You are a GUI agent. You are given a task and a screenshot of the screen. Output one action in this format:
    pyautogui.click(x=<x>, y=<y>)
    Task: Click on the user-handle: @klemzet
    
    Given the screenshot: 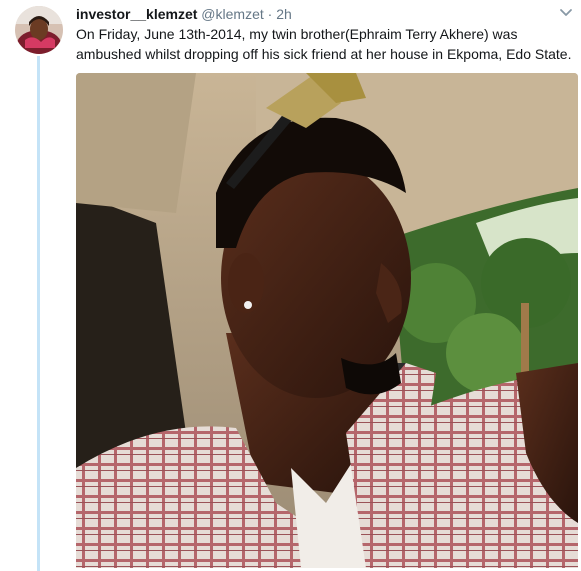 What is the action you would take?
    pyautogui.click(x=232, y=14)
    